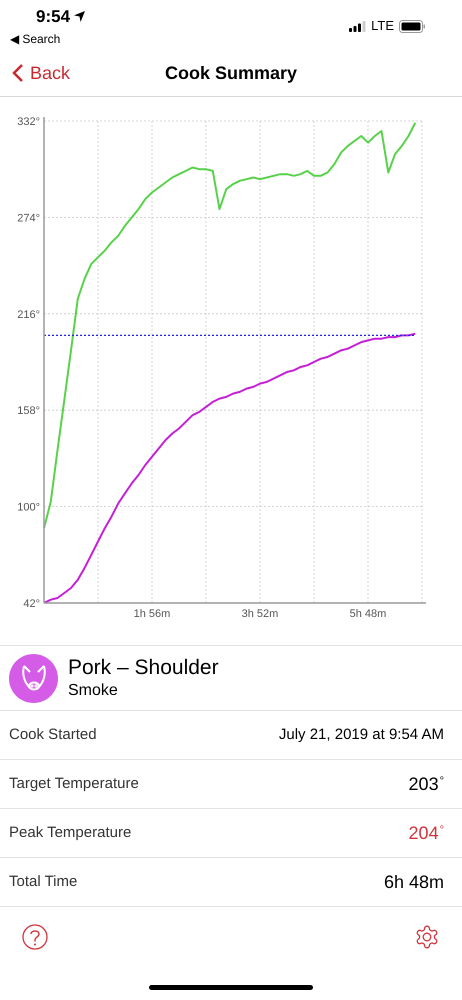 The width and height of the screenshot is (462, 1000). Describe the element at coordinates (80, 16) in the screenshot. I see `location-arrow-icon` at that location.